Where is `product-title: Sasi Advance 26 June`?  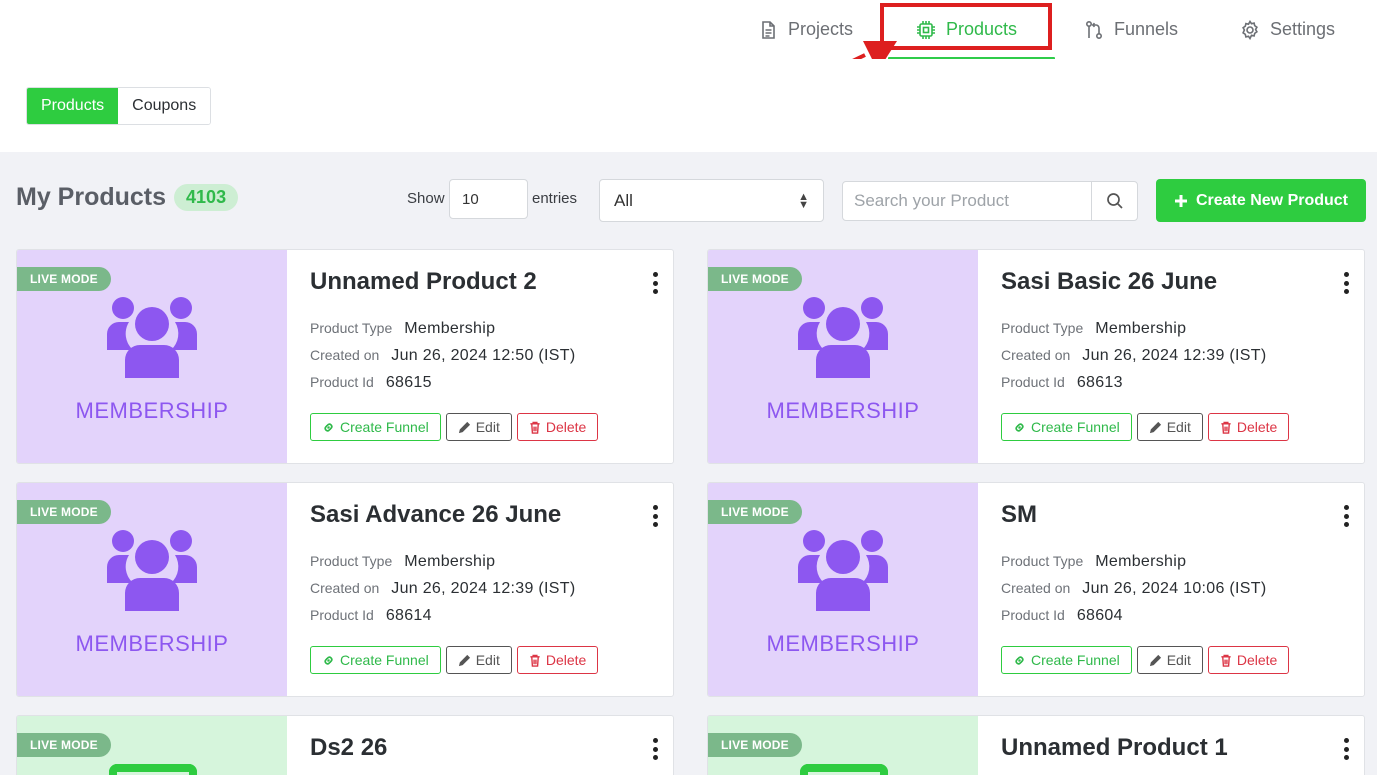 product-title: Sasi Advance 26 June is located at coordinates (435, 515).